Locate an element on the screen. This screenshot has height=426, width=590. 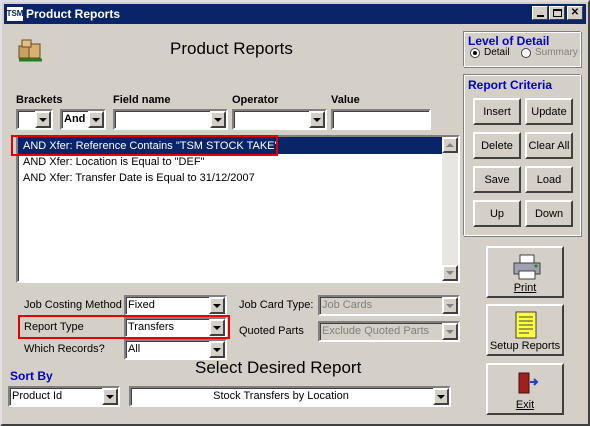
which-records-select: All is located at coordinates (175, 349).